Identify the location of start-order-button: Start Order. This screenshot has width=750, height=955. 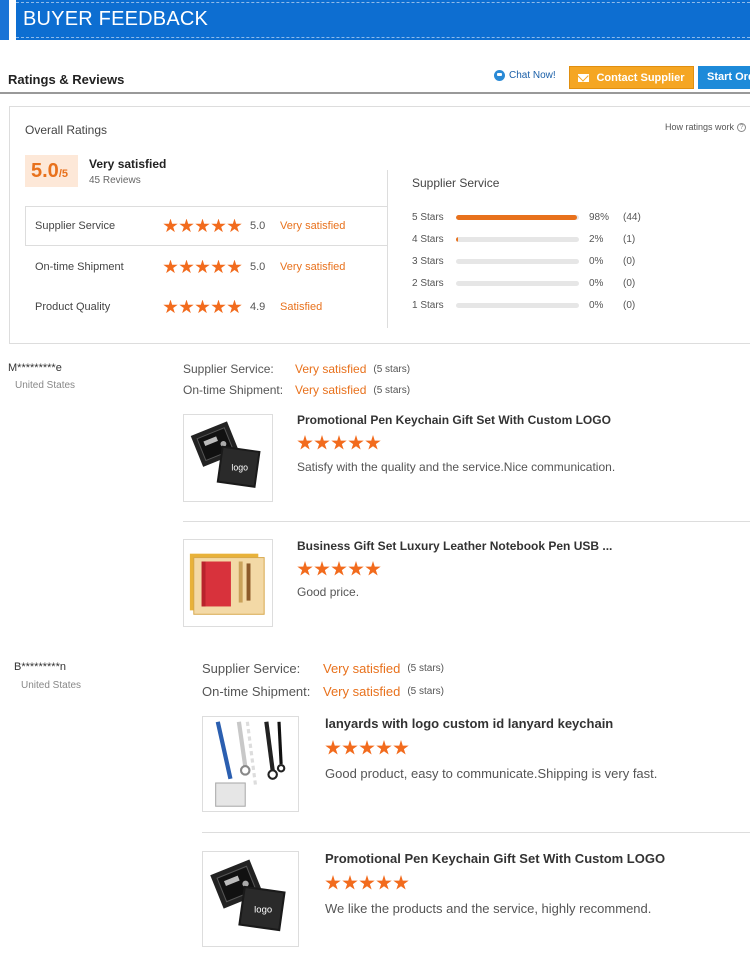
(724, 77).